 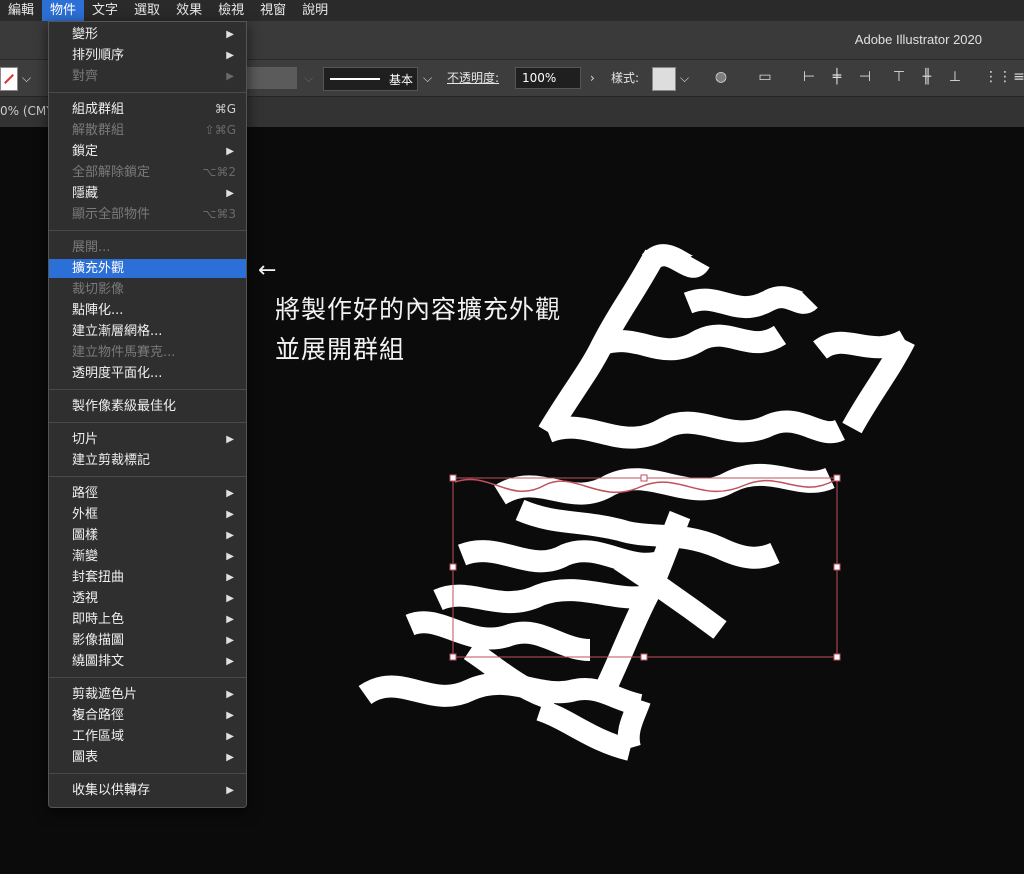 What do you see at coordinates (189, 10) in the screenshot?
I see `menu-effect: 效果` at bounding box center [189, 10].